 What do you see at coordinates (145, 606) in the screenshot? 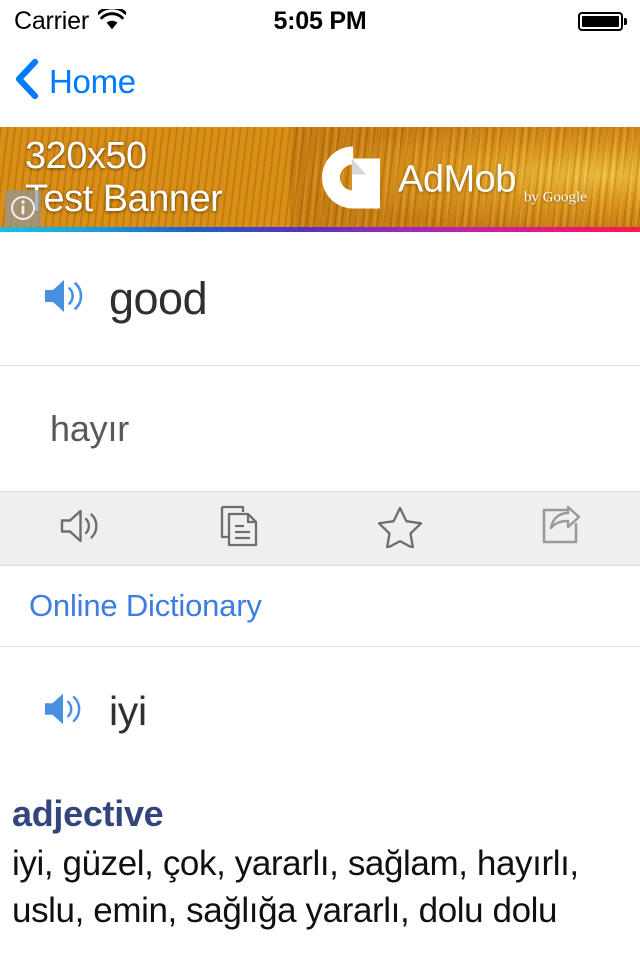
I see `online-dictionary-link: Online Dictionary` at bounding box center [145, 606].